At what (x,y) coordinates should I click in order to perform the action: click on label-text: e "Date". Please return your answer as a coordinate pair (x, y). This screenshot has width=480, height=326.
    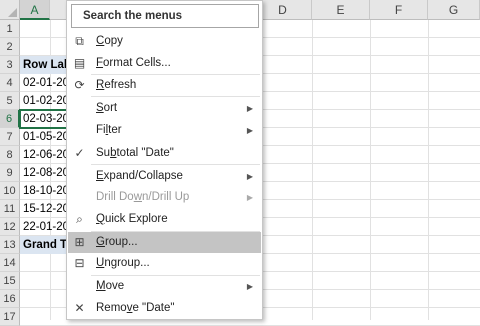
    Looking at the image, I should click on (153, 308).